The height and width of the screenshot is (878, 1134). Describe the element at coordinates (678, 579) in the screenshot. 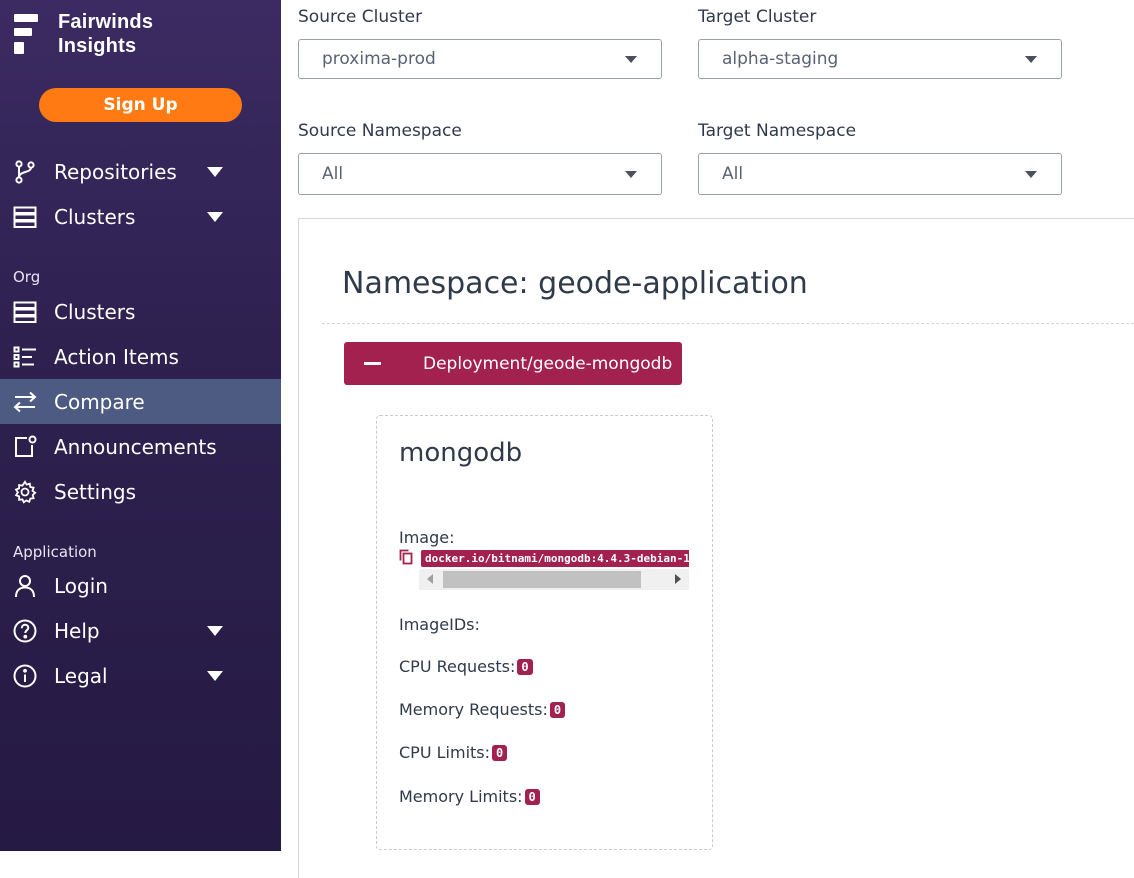

I see `scroll-right-icon` at that location.